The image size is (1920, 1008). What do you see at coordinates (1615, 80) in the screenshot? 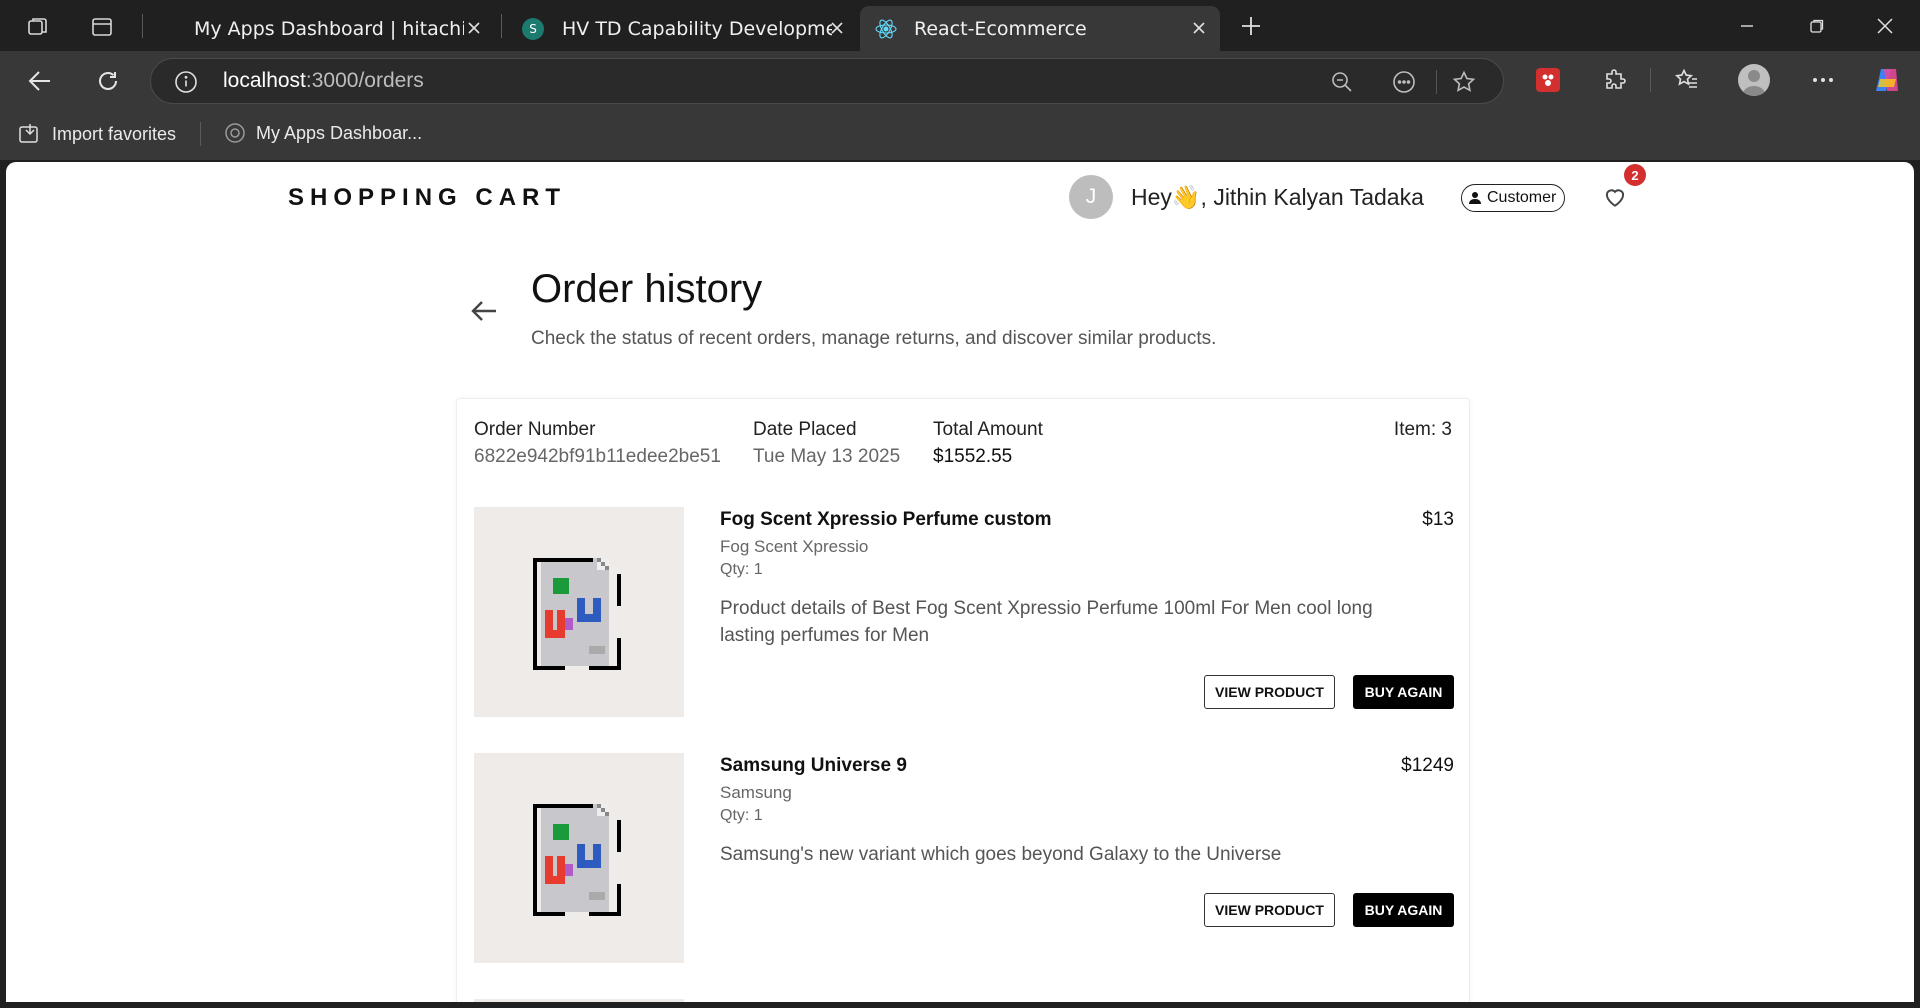
I see `extensions-icon` at bounding box center [1615, 80].